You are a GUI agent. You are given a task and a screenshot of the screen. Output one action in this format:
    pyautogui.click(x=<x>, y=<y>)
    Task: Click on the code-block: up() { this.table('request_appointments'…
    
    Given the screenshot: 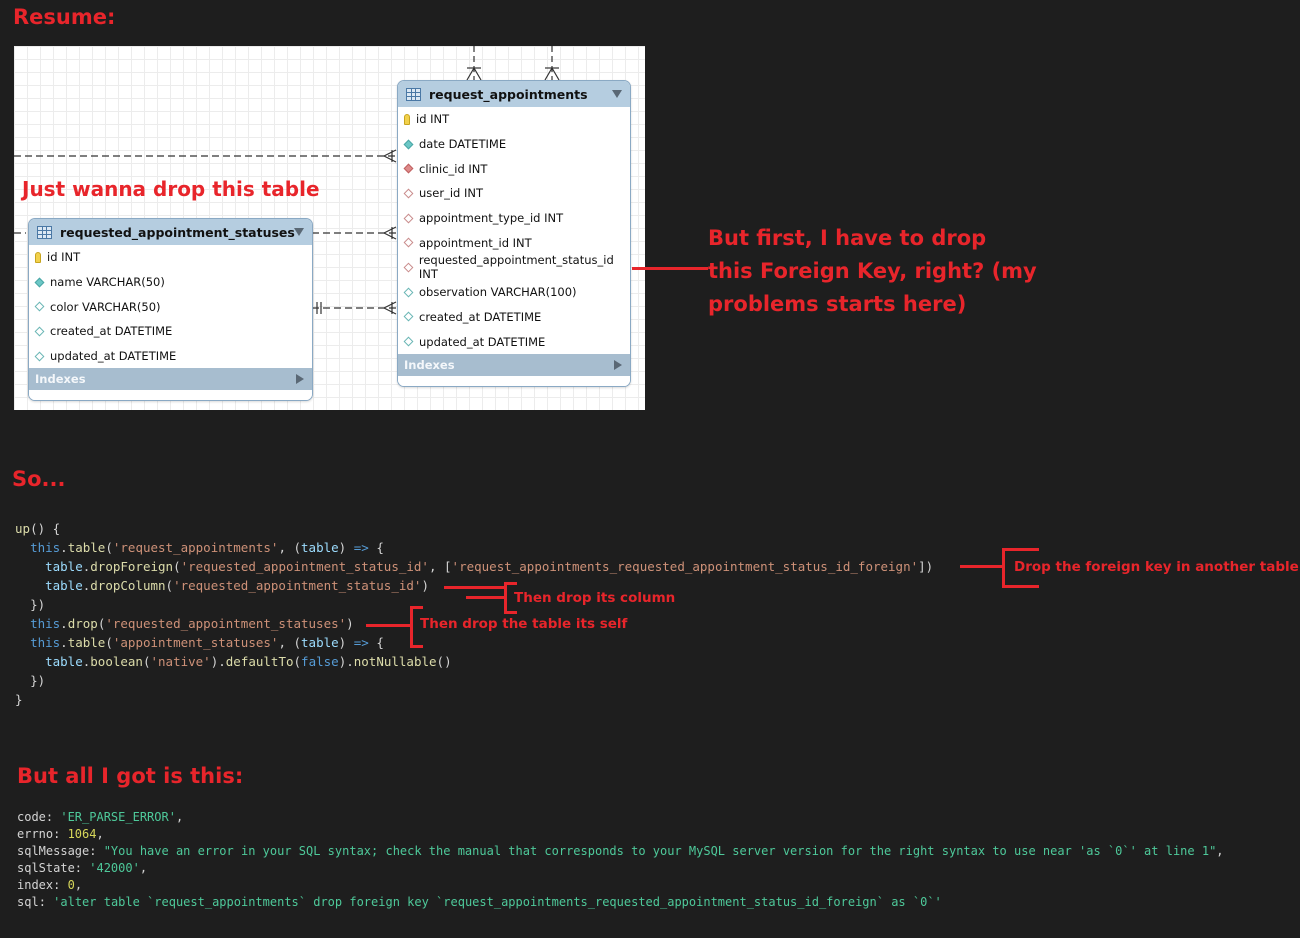 What is the action you would take?
    pyautogui.click(x=474, y=614)
    